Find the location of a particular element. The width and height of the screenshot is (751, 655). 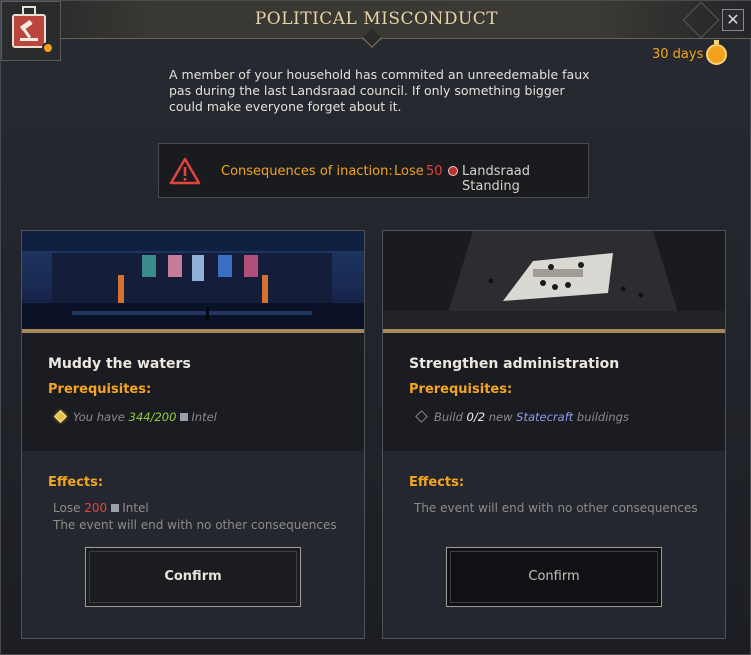

prerequisite-required: 2 is located at coordinates (481, 417).